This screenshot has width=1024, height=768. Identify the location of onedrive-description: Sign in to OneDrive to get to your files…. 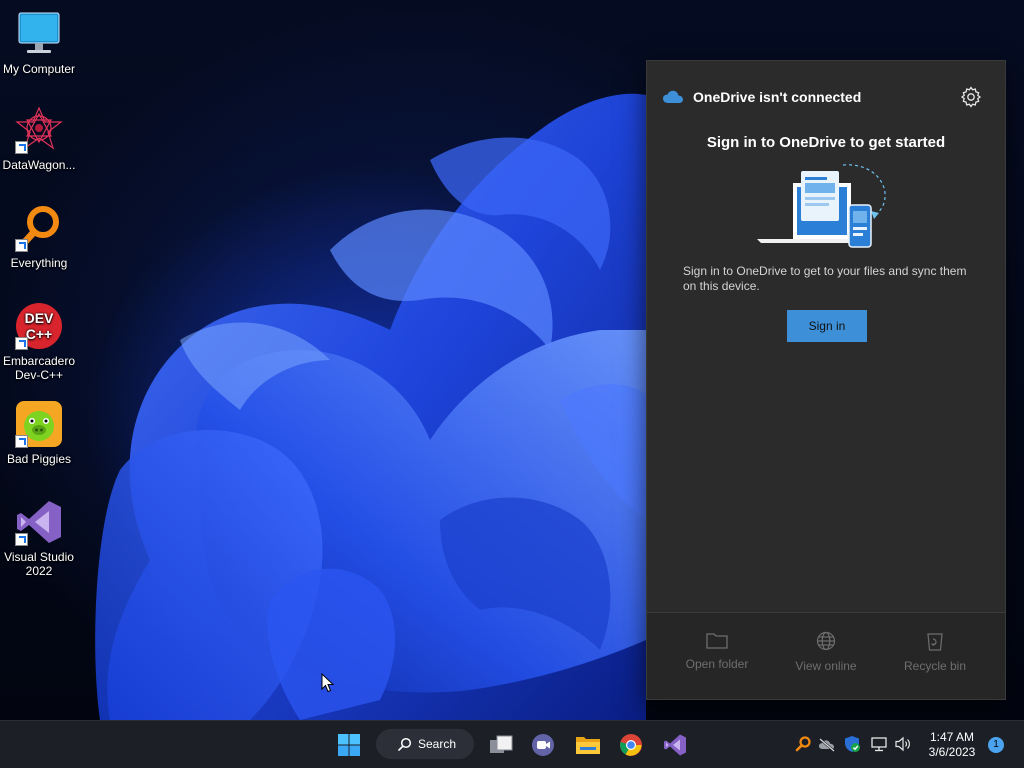
(825, 278).